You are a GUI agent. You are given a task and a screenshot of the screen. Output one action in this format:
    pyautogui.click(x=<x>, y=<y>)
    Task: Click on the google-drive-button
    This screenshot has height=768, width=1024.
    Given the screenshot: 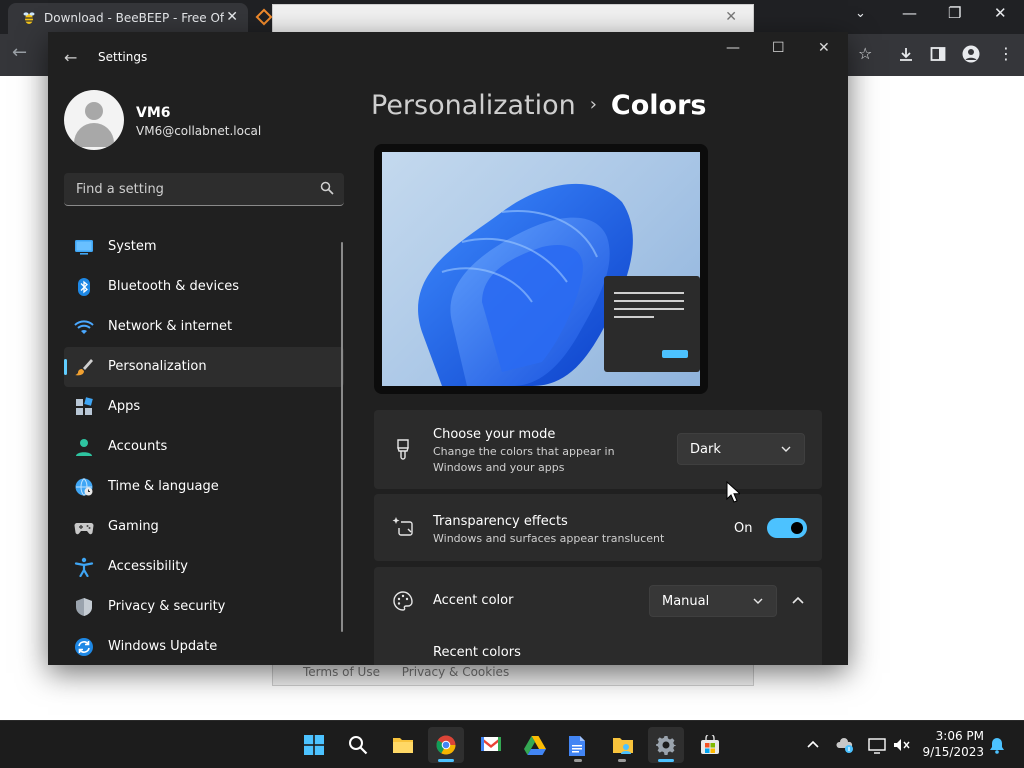 What is the action you would take?
    pyautogui.click(x=534, y=745)
    